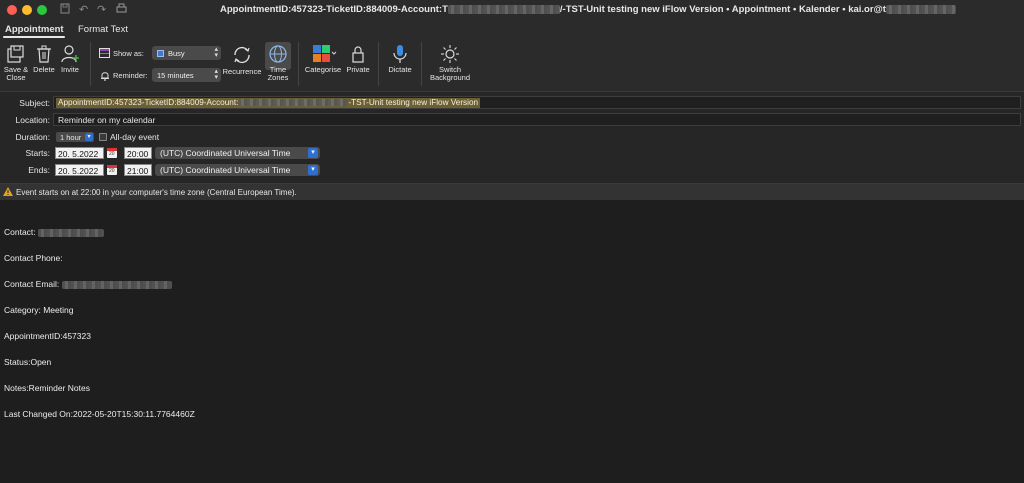 Image resolution: width=1024 pixels, height=483 pixels. I want to click on save-icon, so click(65, 10).